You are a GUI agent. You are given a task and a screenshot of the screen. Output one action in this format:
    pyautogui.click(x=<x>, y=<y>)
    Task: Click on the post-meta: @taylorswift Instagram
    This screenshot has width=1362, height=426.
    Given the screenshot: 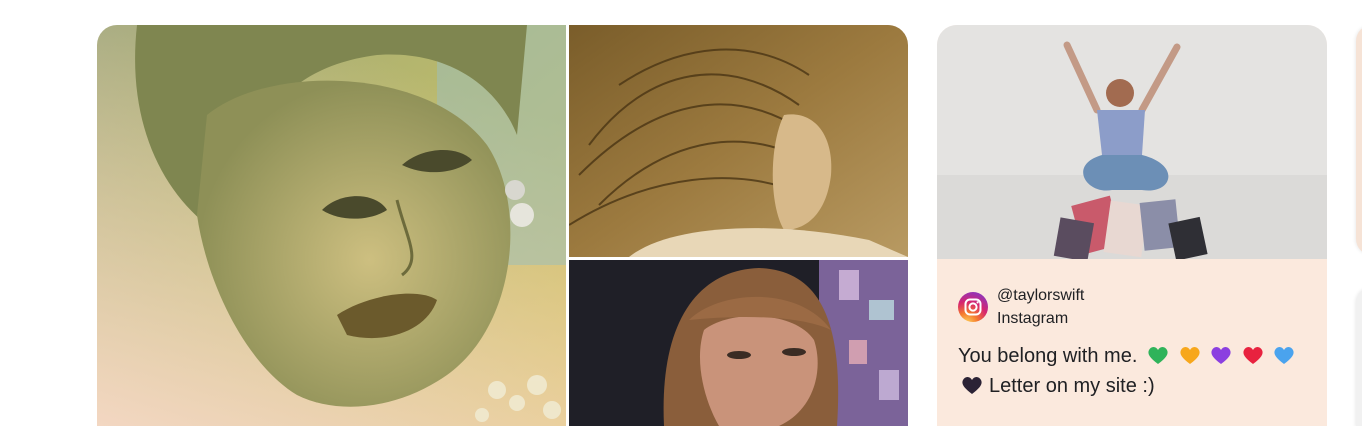 What is the action you would take?
    pyautogui.click(x=1040, y=307)
    